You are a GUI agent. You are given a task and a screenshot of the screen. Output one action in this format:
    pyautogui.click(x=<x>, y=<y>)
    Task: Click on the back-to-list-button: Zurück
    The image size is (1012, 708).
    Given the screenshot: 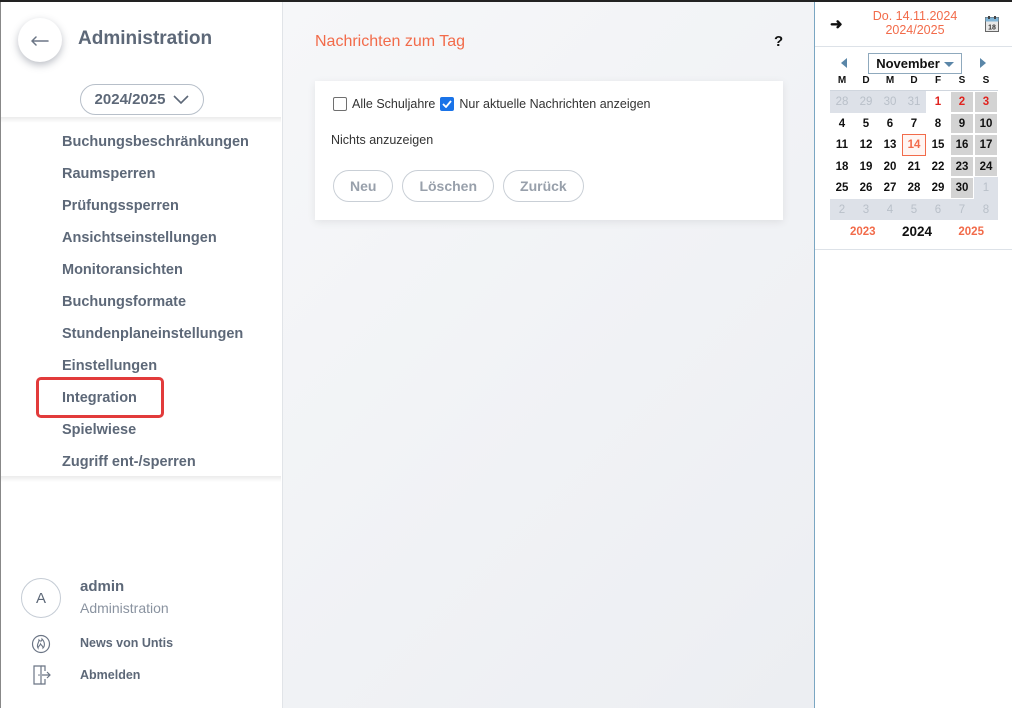 What is the action you would take?
    pyautogui.click(x=543, y=186)
    